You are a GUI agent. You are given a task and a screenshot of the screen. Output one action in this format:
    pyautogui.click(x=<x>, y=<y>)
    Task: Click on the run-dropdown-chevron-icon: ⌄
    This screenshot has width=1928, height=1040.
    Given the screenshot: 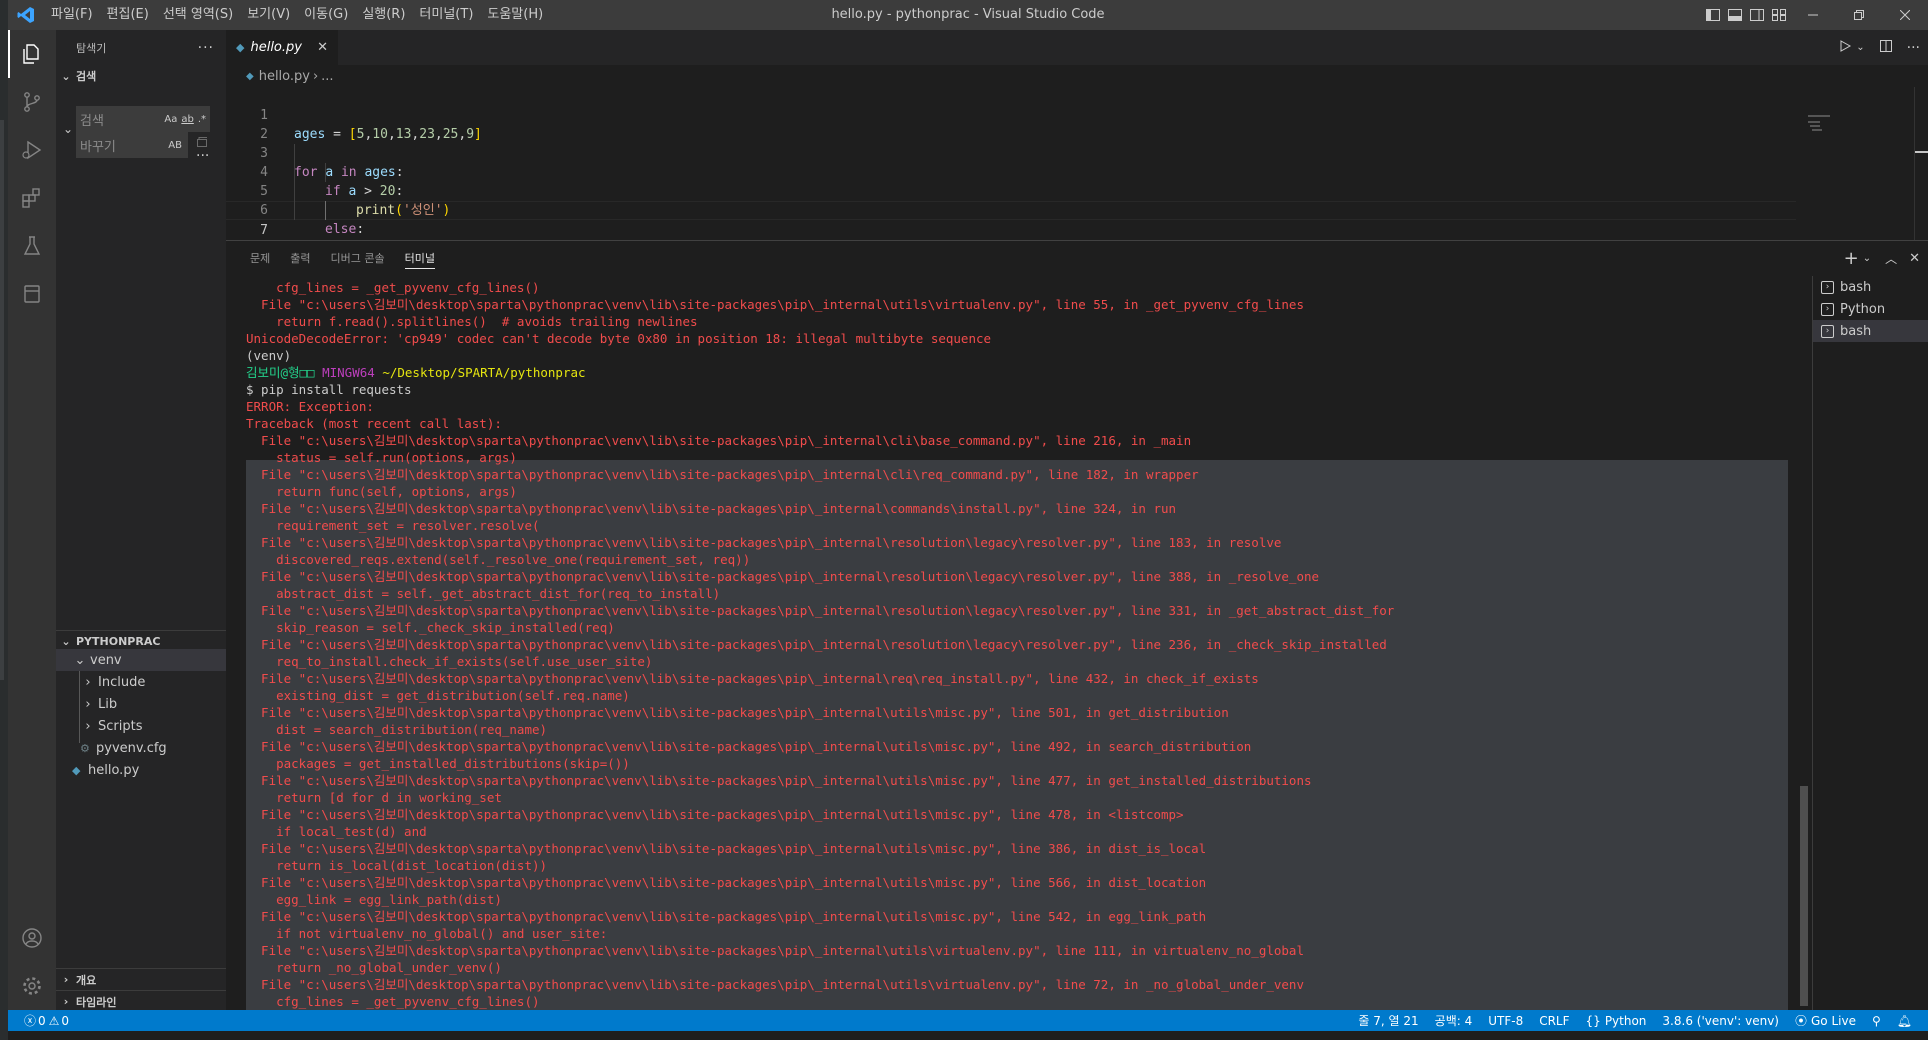 What is the action you would take?
    pyautogui.click(x=1860, y=47)
    